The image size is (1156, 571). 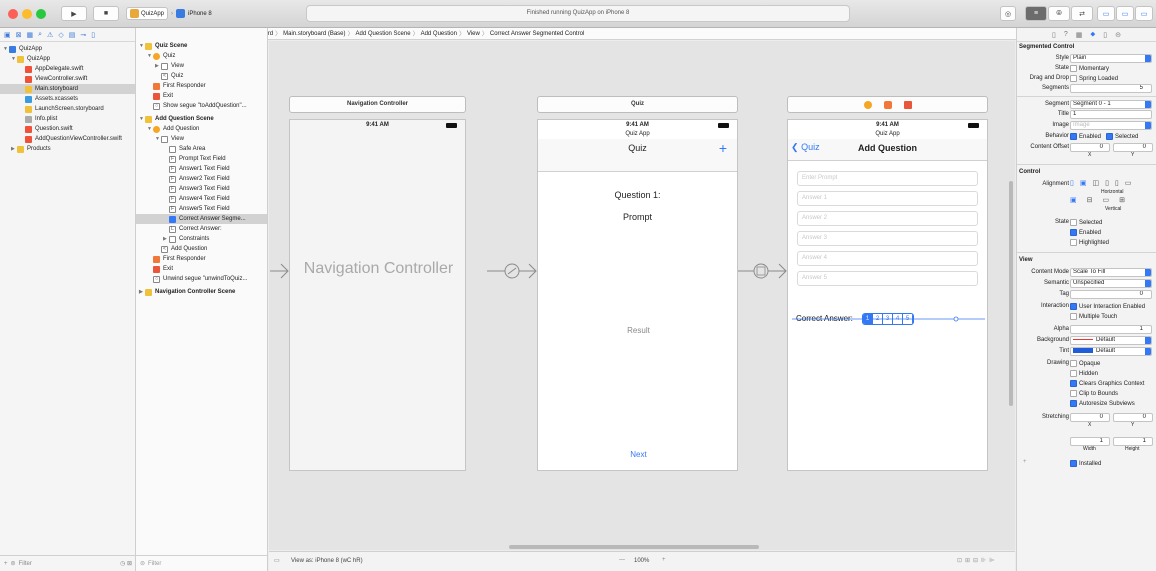 What do you see at coordinates (6, 564) in the screenshot?
I see `add-icon: +` at bounding box center [6, 564].